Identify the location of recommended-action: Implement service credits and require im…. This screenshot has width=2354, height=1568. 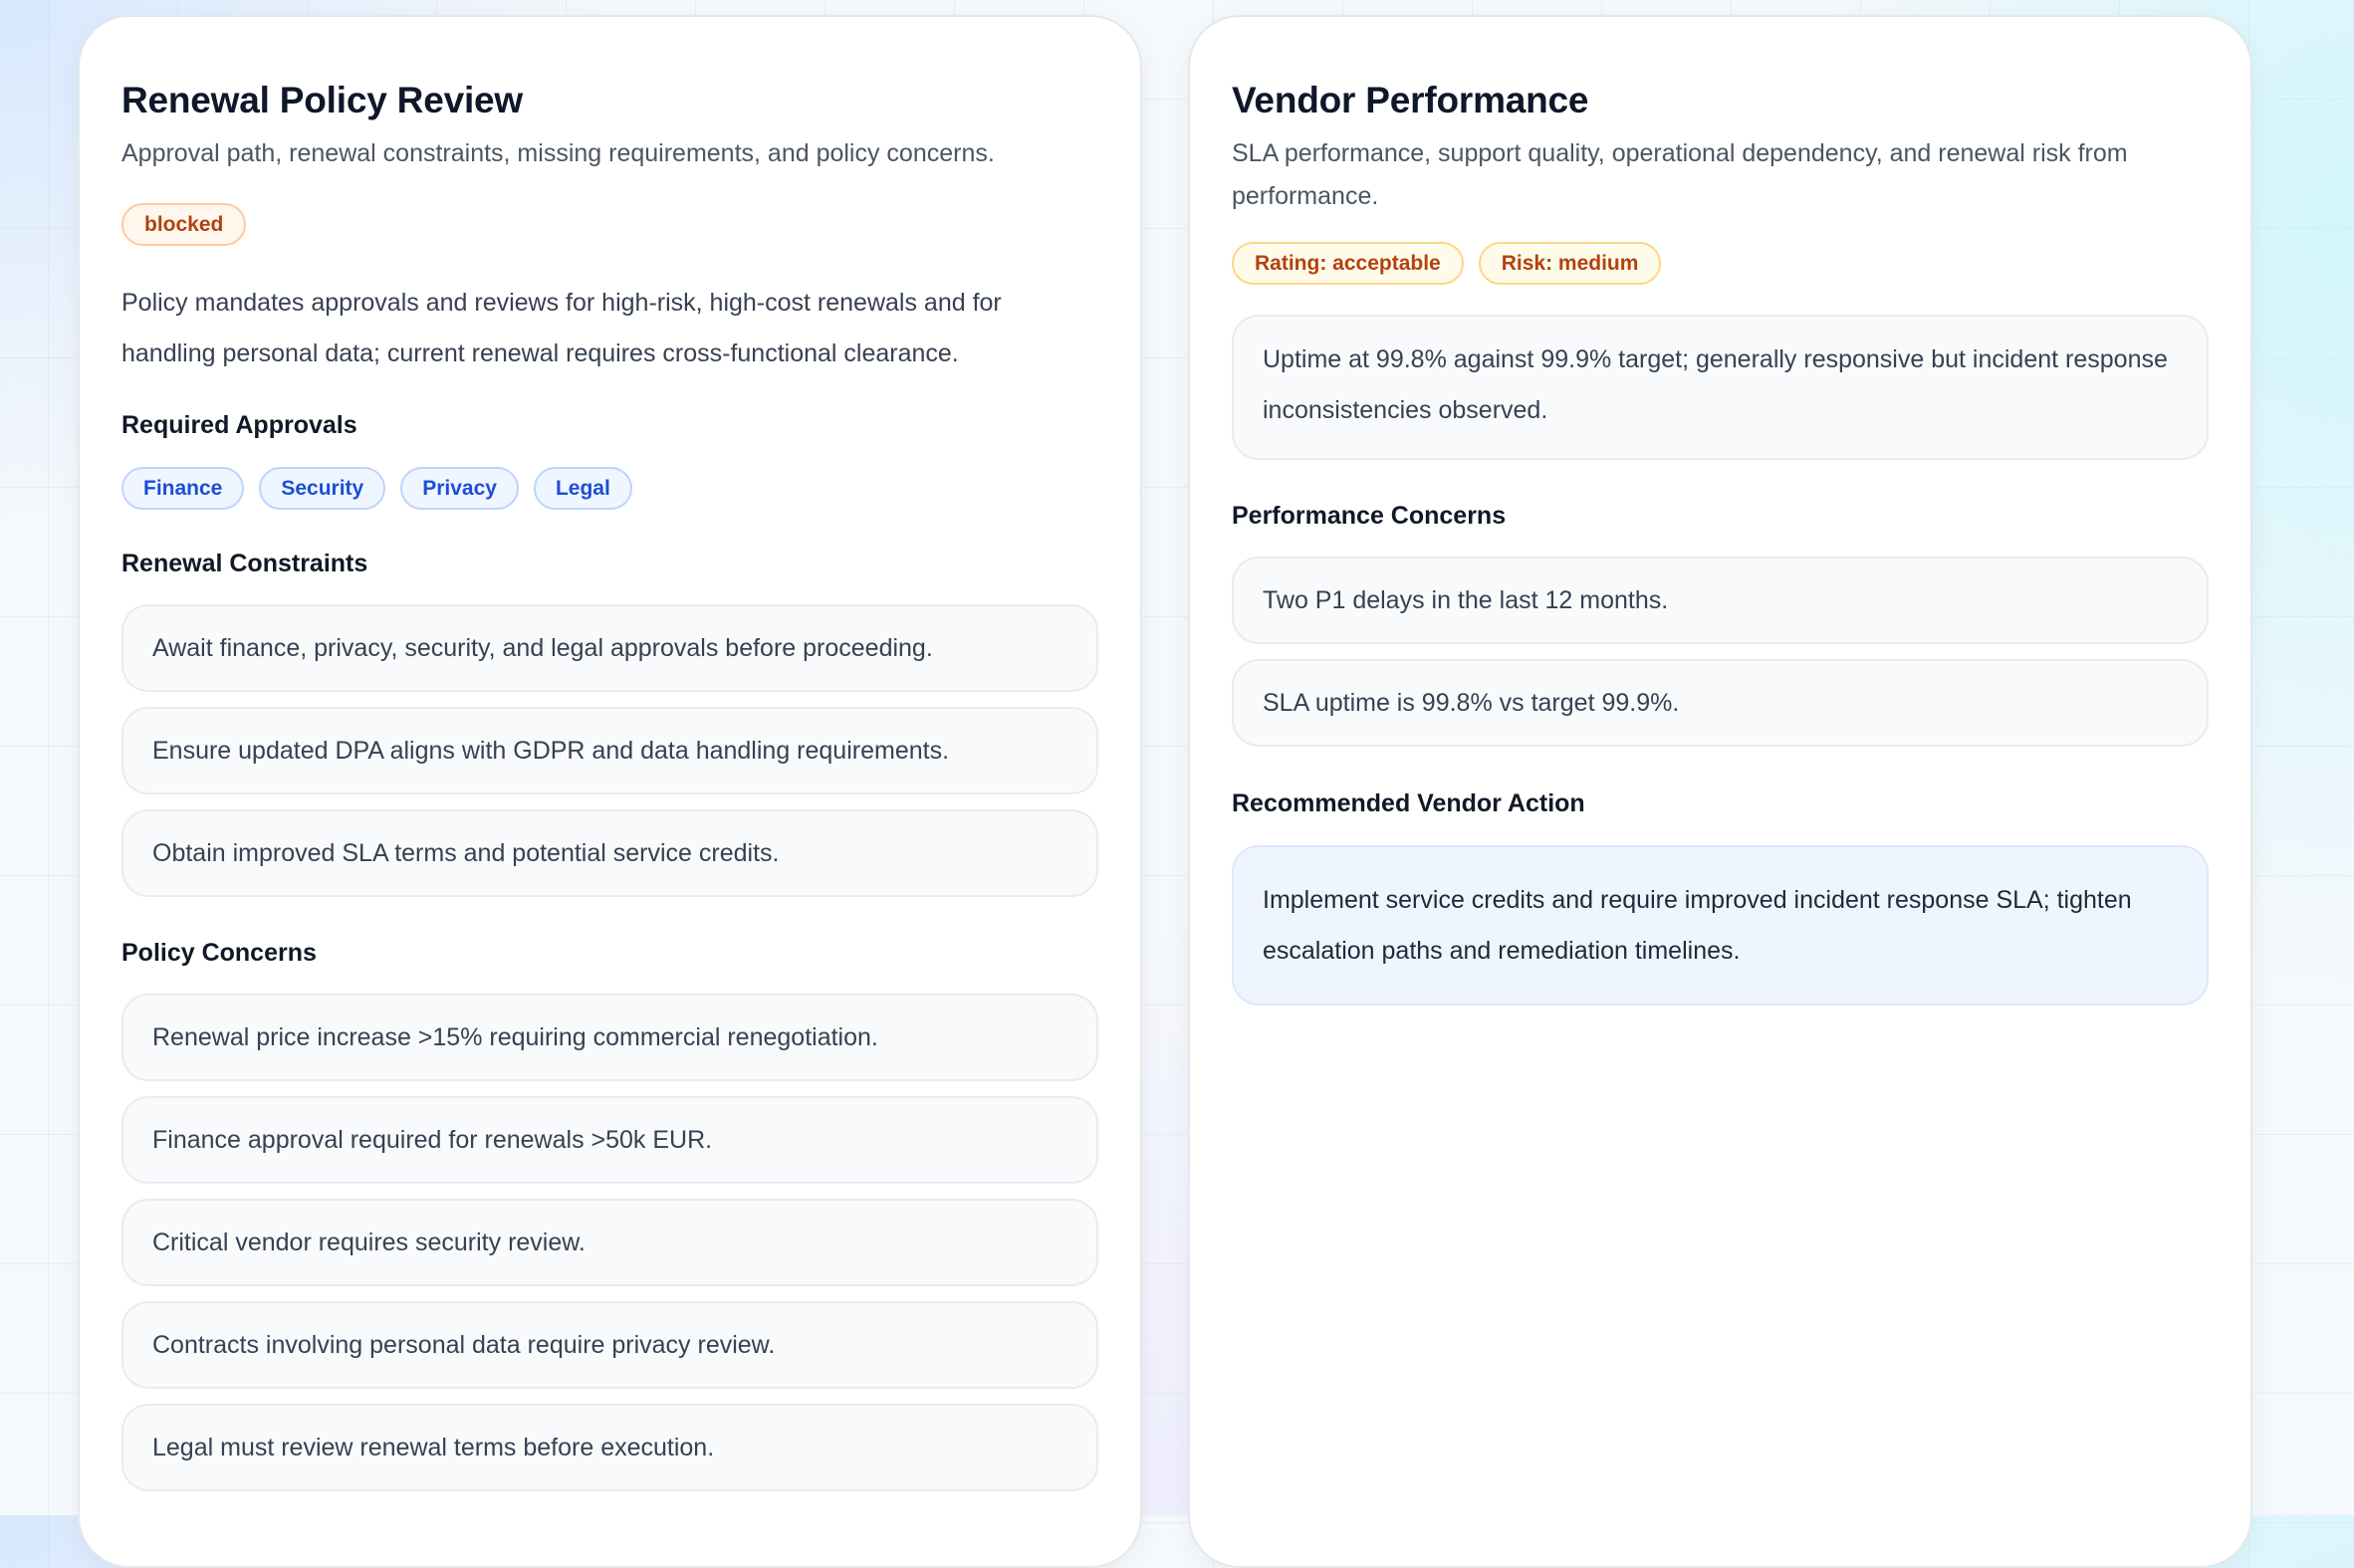
(1720, 926).